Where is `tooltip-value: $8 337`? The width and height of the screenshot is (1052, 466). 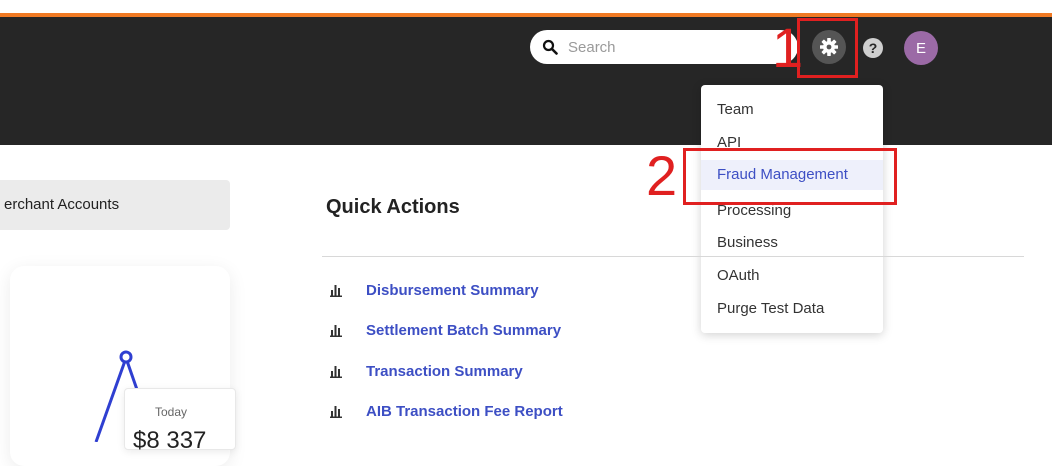
tooltip-value: $8 337 is located at coordinates (170, 440).